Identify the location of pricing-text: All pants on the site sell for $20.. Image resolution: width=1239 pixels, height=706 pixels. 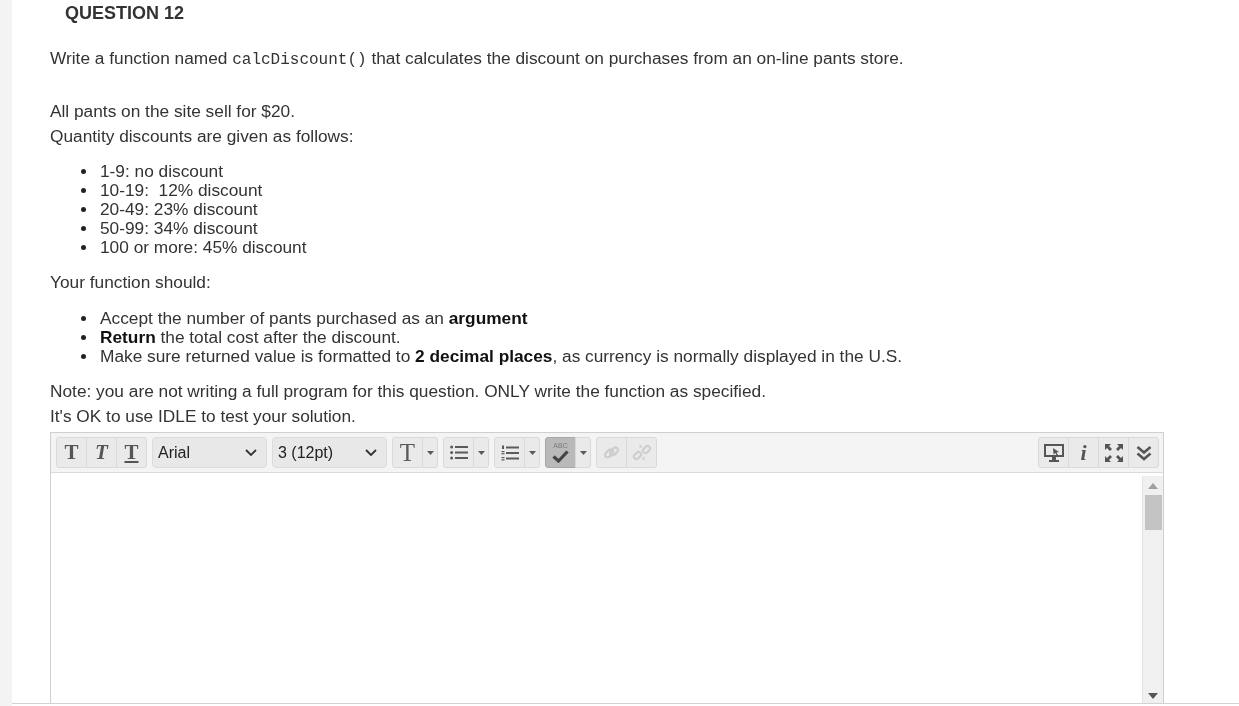
(172, 111).